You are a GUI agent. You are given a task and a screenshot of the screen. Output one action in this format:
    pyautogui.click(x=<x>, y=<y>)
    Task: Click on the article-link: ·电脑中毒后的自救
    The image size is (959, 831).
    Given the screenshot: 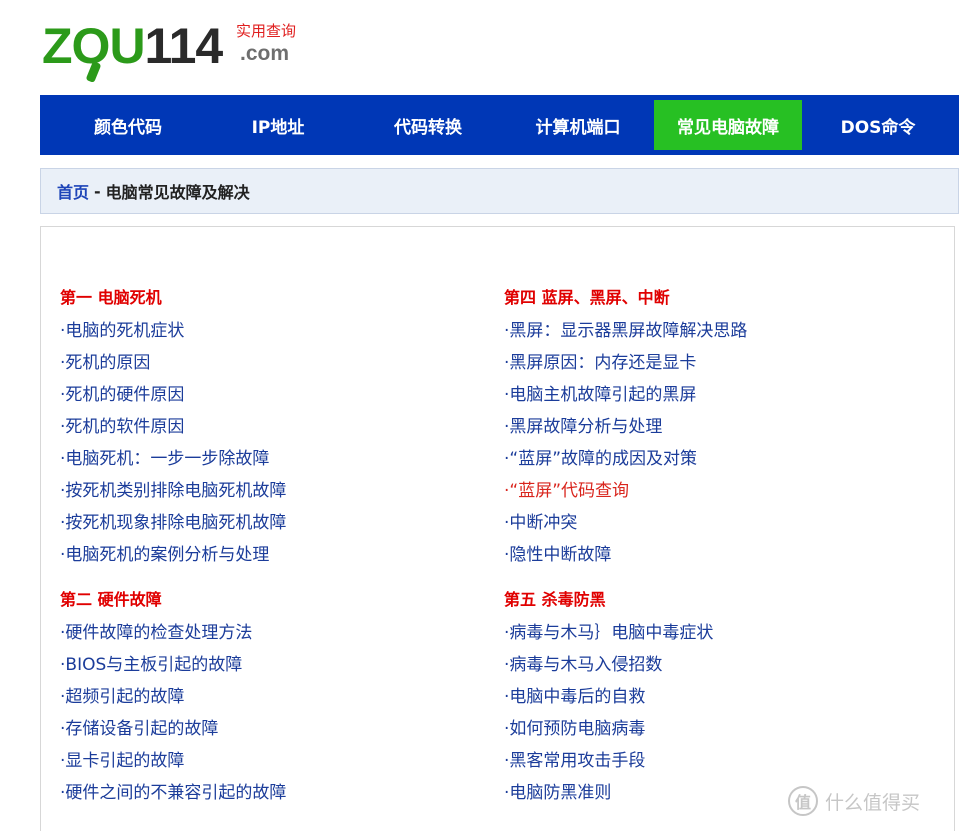 What is the action you would take?
    pyautogui.click(x=714, y=697)
    